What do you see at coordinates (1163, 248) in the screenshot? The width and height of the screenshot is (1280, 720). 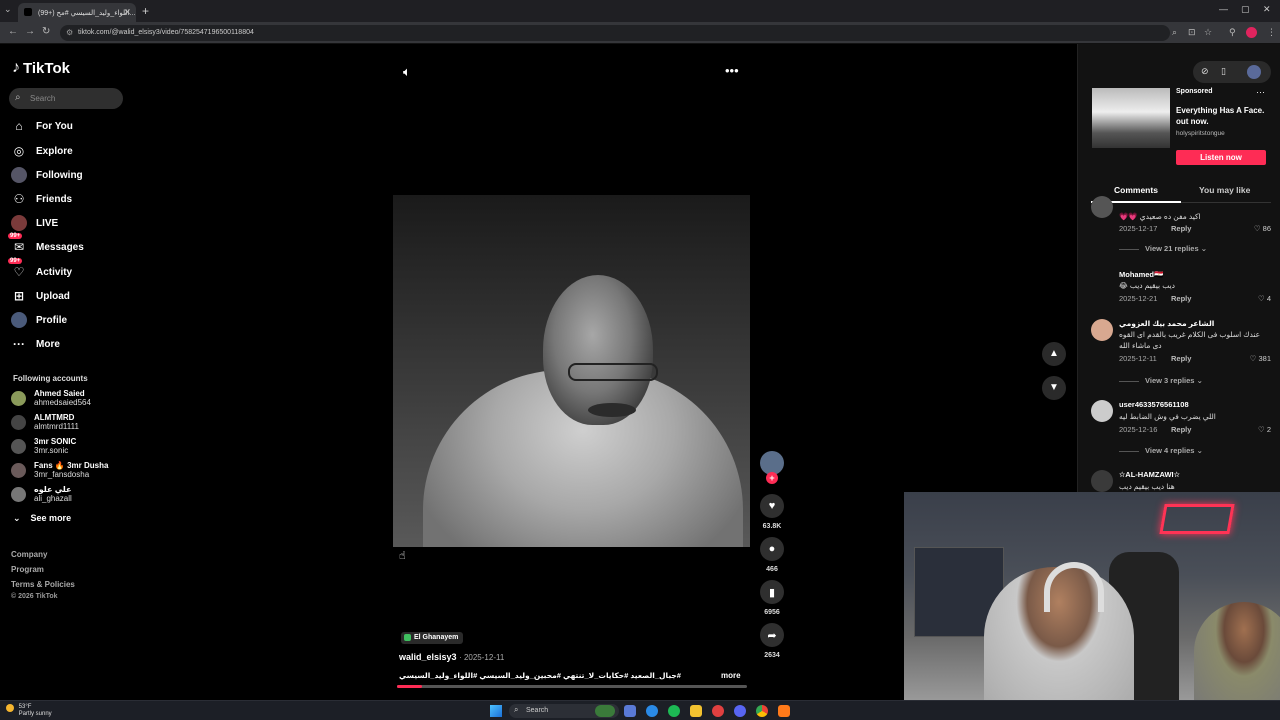 I see `view-replies-button: View 21 replies ⌄` at bounding box center [1163, 248].